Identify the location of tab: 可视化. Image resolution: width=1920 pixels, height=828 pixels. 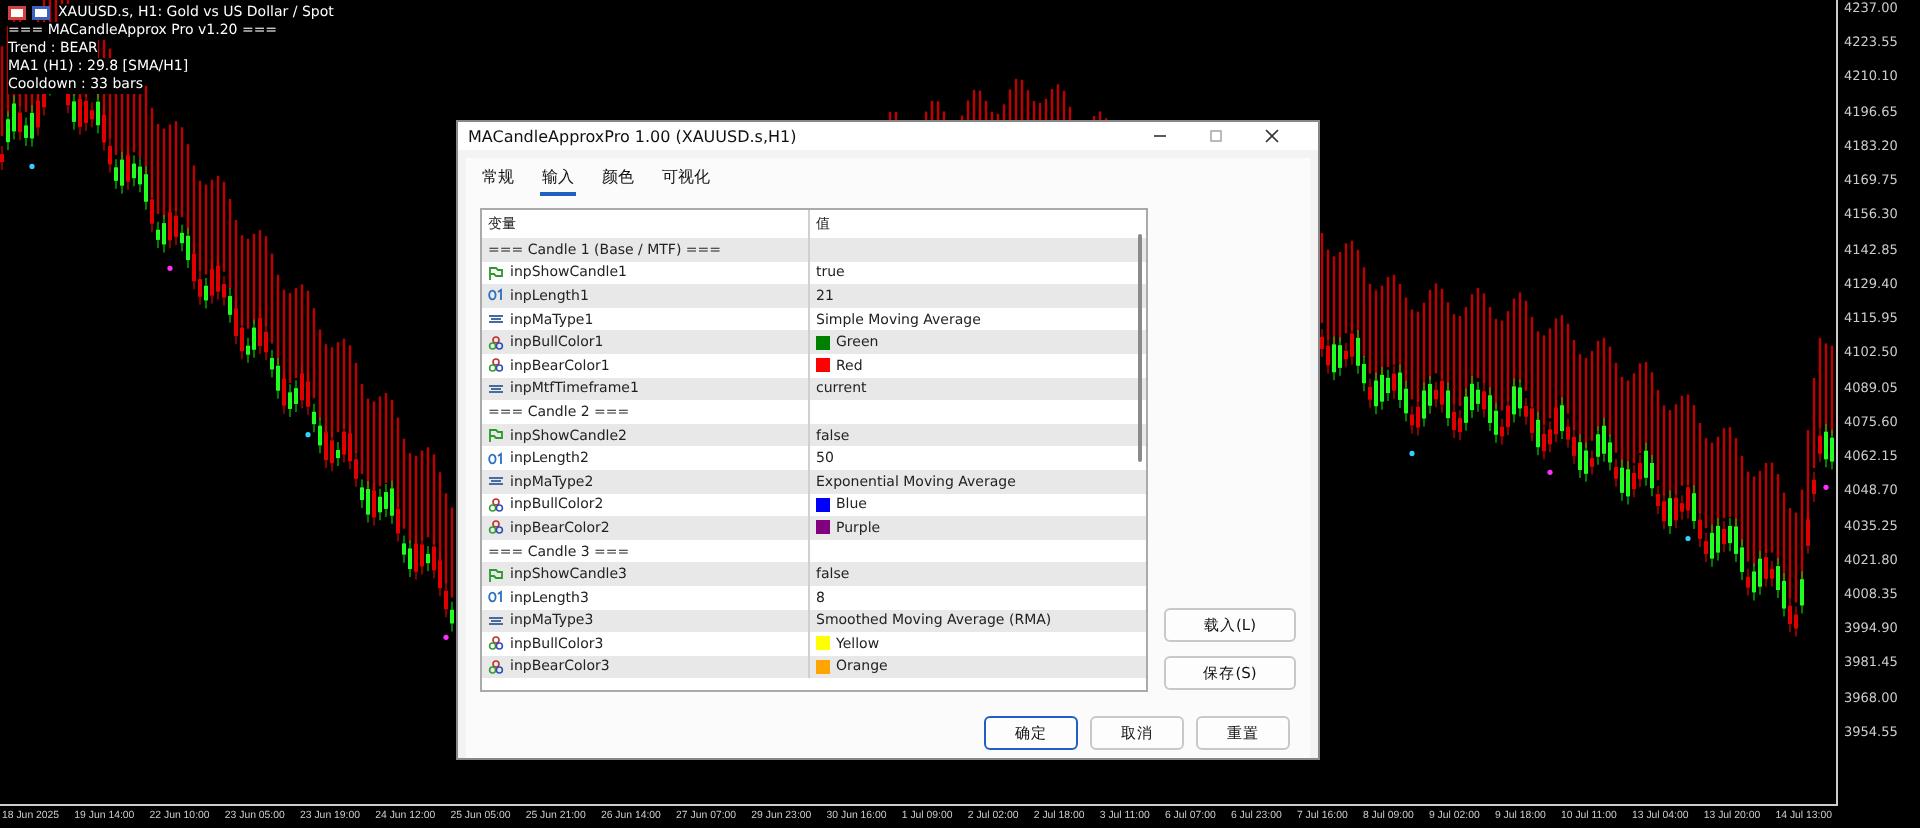
(686, 180).